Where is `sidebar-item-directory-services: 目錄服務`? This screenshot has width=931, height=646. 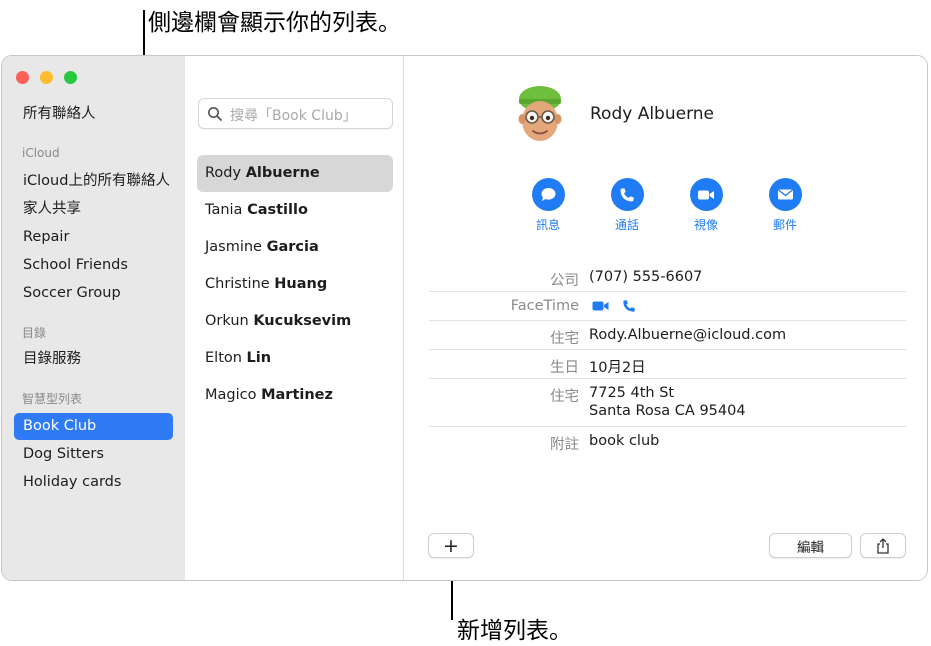 sidebar-item-directory-services: 目錄服務 is located at coordinates (93, 359).